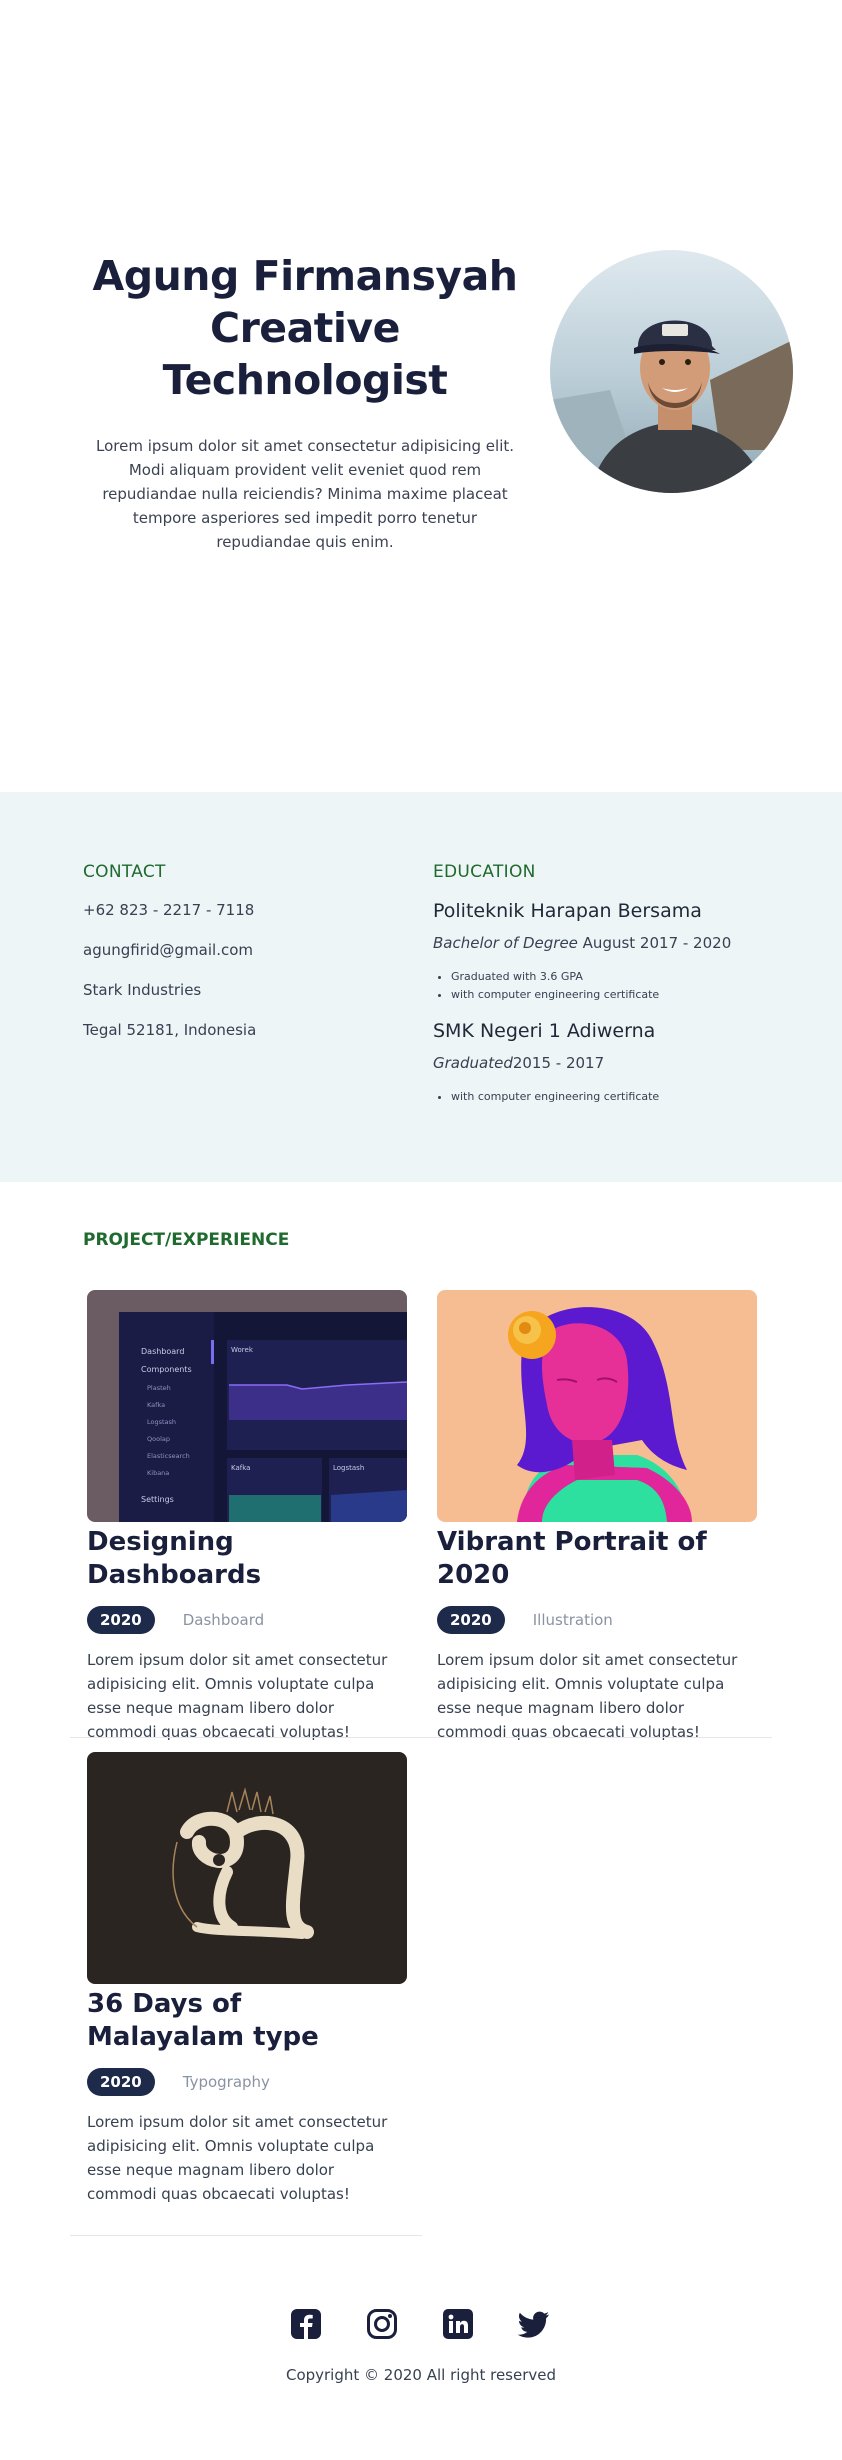 The width and height of the screenshot is (842, 2460). I want to click on degree-title: Graduated, so click(473, 1063).